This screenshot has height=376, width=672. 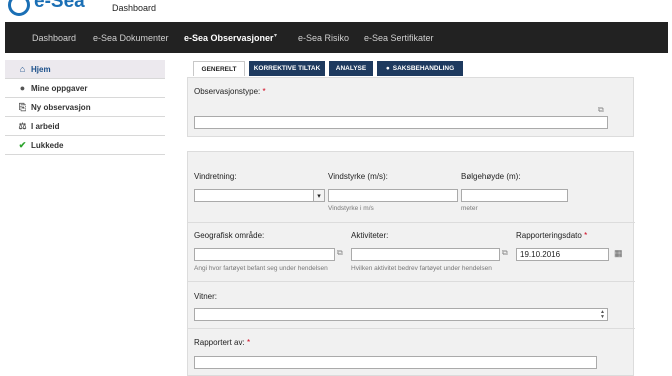 I want to click on vindstyrke-input, so click(x=393, y=195).